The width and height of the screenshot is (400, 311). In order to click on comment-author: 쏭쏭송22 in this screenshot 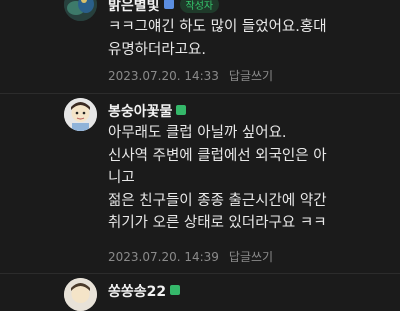, I will do `click(144, 291)`.